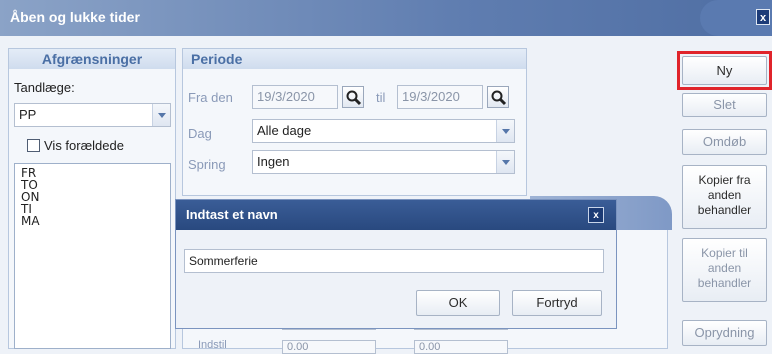 This screenshot has height=354, width=772. I want to click on fra-den-label: Fra den, so click(210, 97).